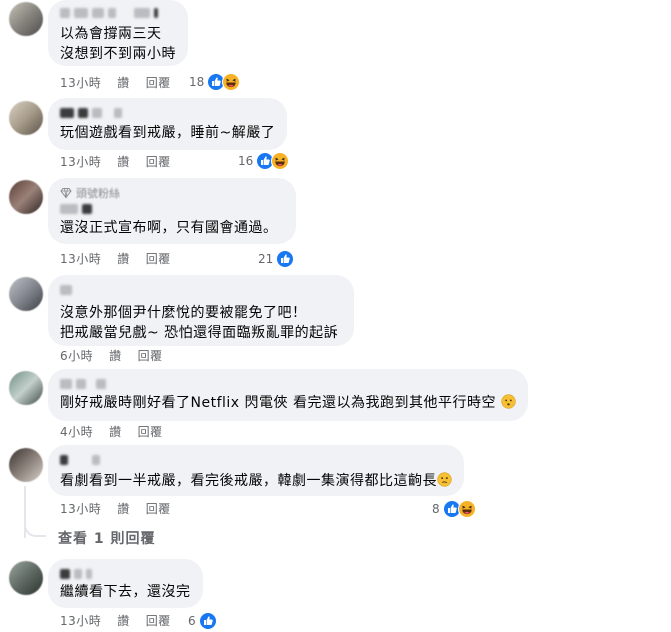  I want to click on comment-time: 6小時, so click(76, 356).